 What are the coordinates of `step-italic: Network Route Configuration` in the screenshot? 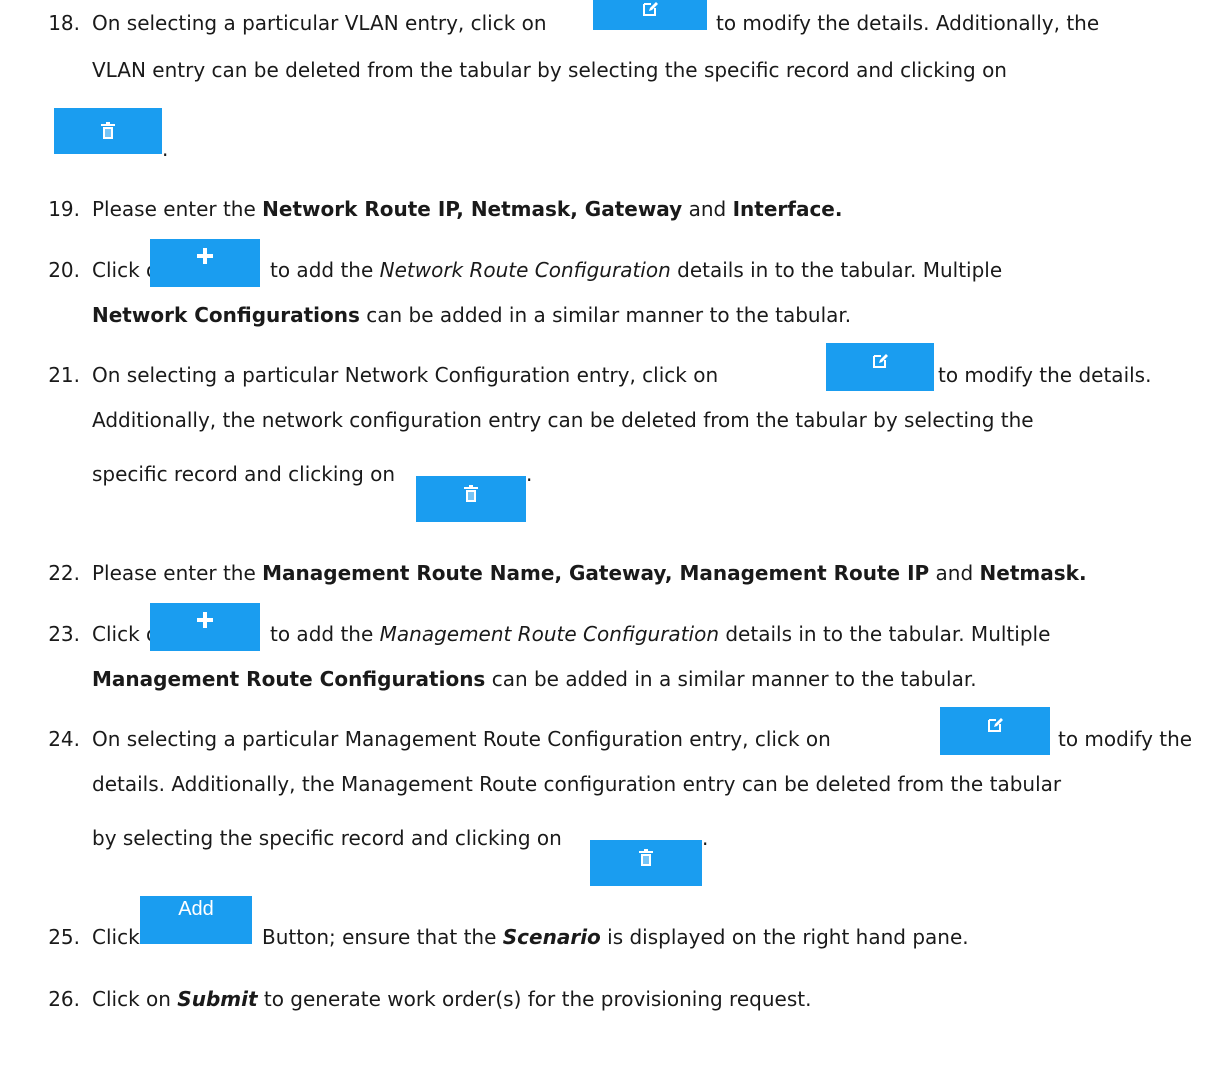 It's located at (525, 270).